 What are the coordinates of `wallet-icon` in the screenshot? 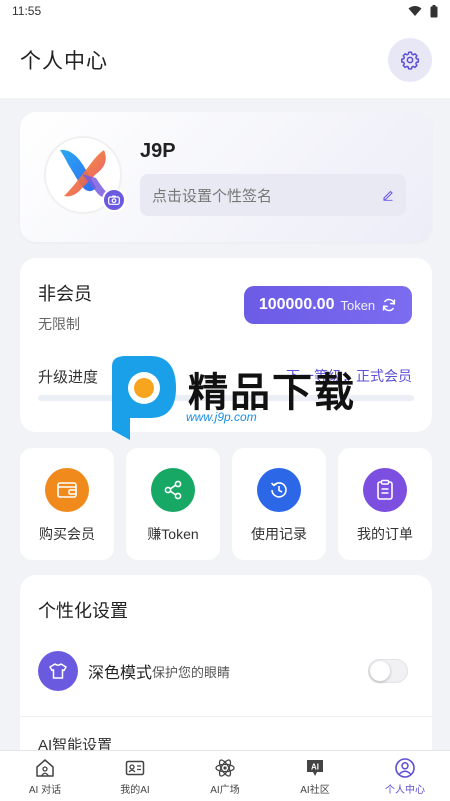 It's located at (67, 490).